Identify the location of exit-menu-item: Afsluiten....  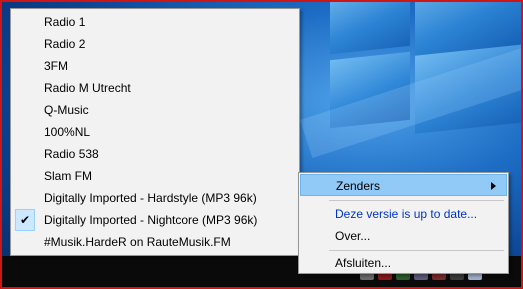
(403, 263).